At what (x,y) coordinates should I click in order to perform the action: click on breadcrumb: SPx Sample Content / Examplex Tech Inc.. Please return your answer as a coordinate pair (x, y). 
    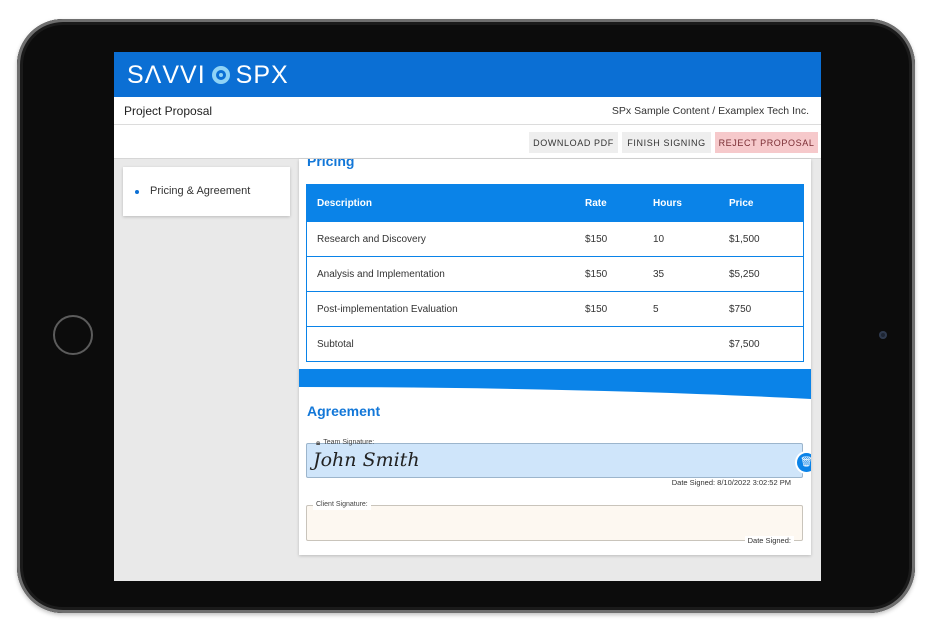
    Looking at the image, I should click on (710, 111).